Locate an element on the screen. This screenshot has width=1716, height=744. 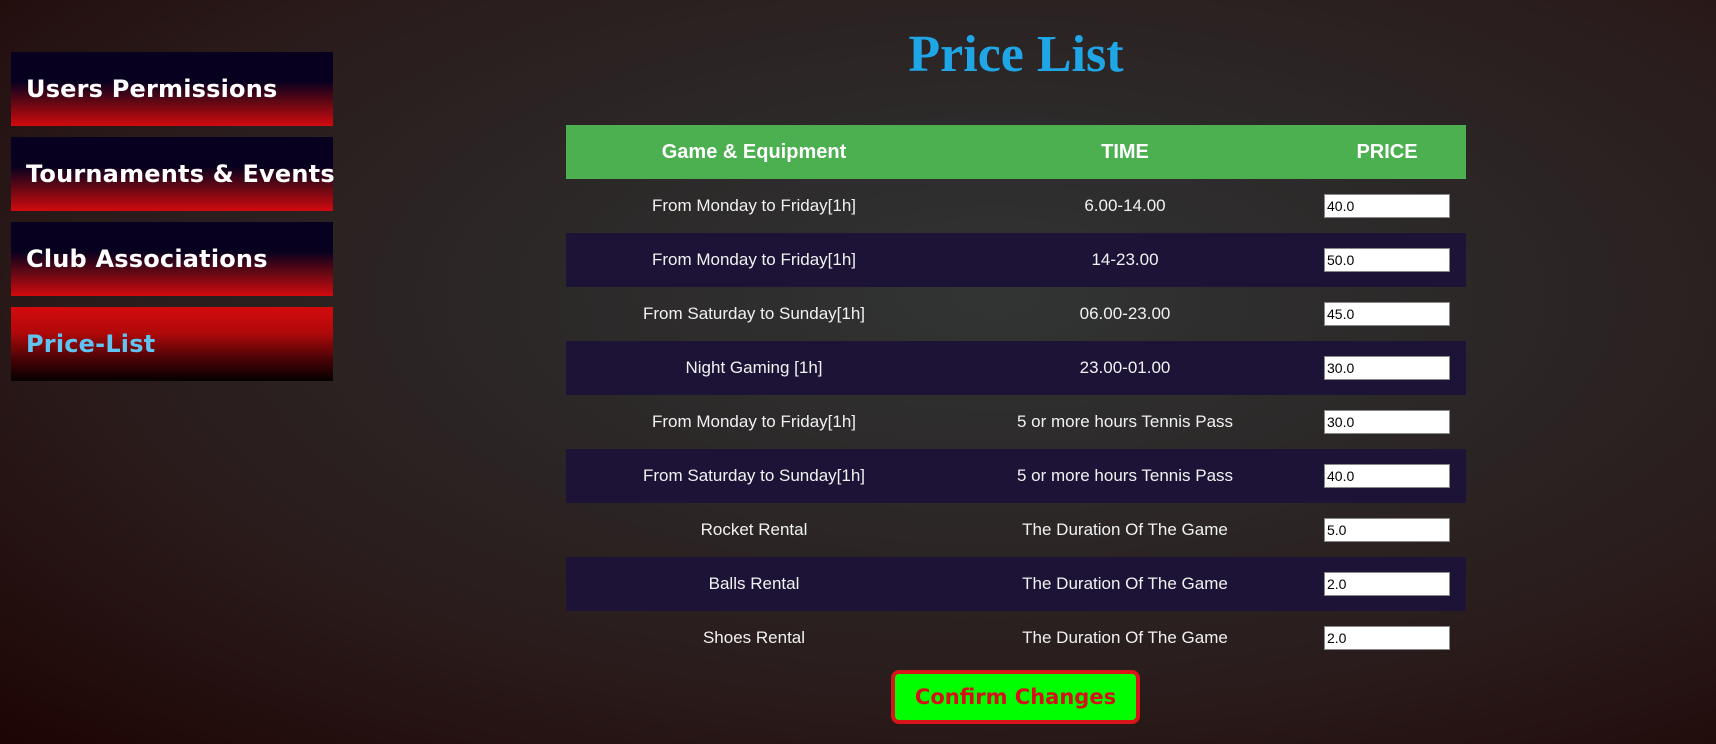
game-cell: Rocket Rental is located at coordinates (754, 529).